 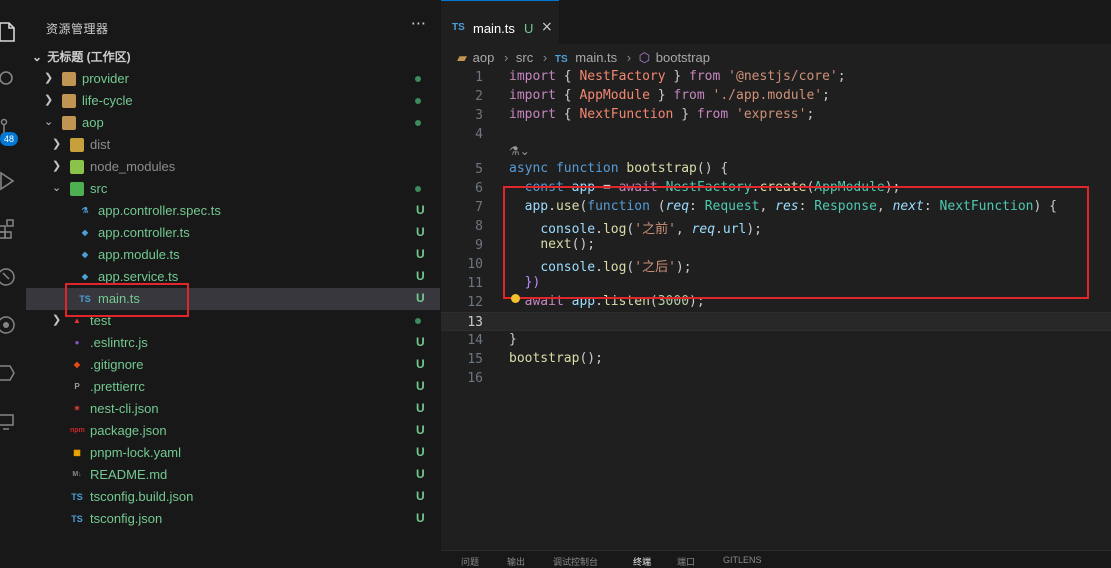 What do you see at coordinates (13, 323) in the screenshot?
I see `remote-explorer-icon` at bounding box center [13, 323].